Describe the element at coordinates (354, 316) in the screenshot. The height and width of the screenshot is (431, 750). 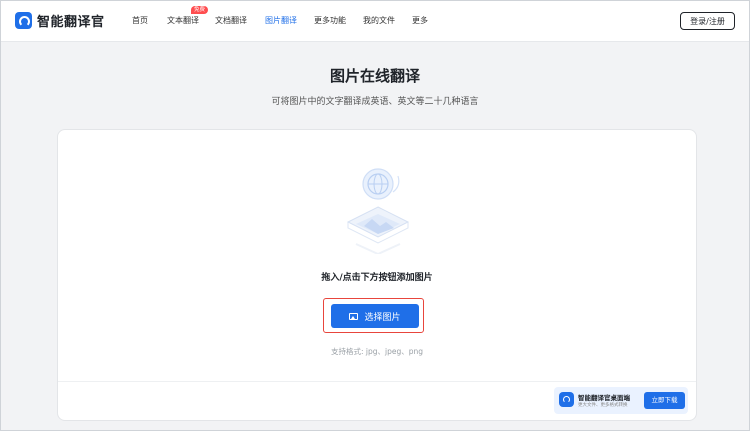
I see `image-icon` at that location.